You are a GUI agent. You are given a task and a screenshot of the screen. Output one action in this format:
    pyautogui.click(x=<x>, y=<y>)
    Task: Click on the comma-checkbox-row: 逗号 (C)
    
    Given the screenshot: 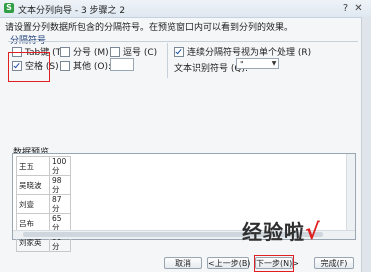 What is the action you would take?
    pyautogui.click(x=133, y=51)
    